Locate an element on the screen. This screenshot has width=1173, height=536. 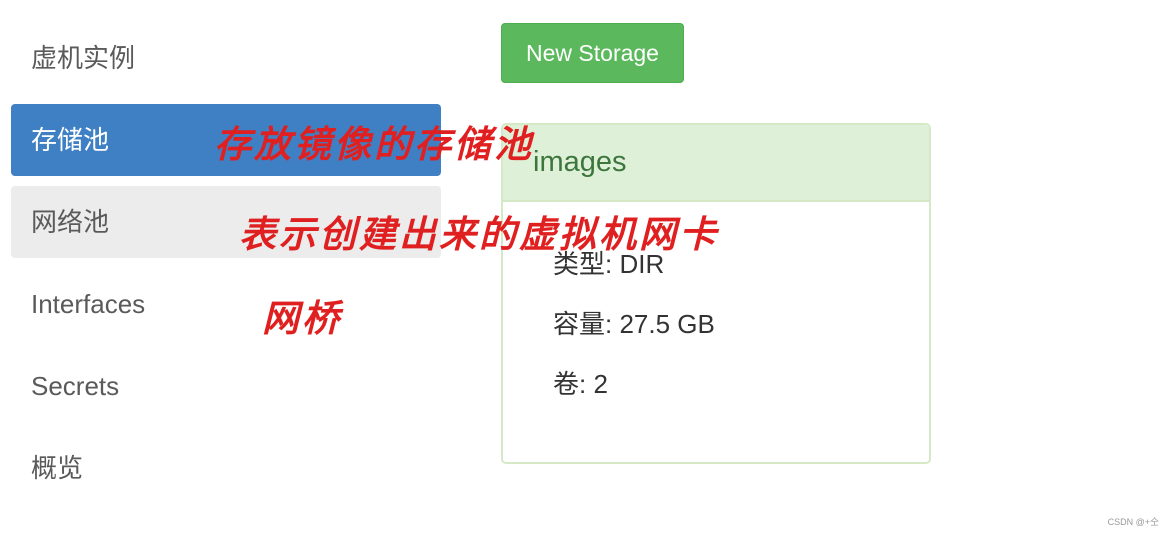
new-storage-button-label: New Storage is located at coordinates (592, 52).